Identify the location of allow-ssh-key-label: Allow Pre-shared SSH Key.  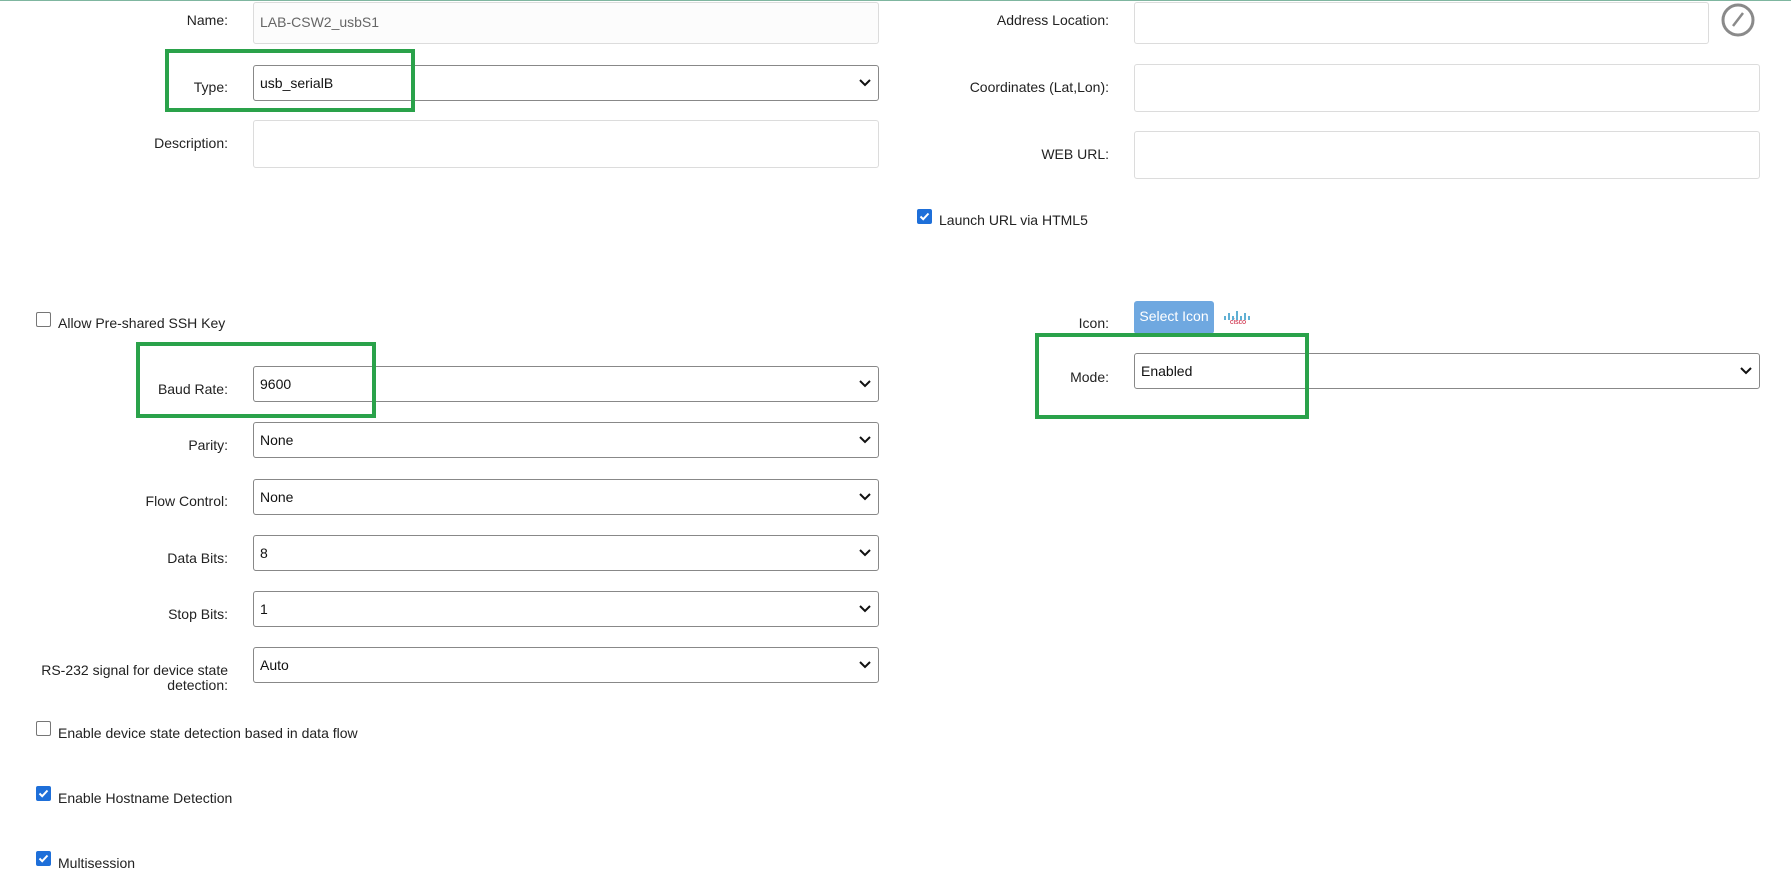
(142, 323).